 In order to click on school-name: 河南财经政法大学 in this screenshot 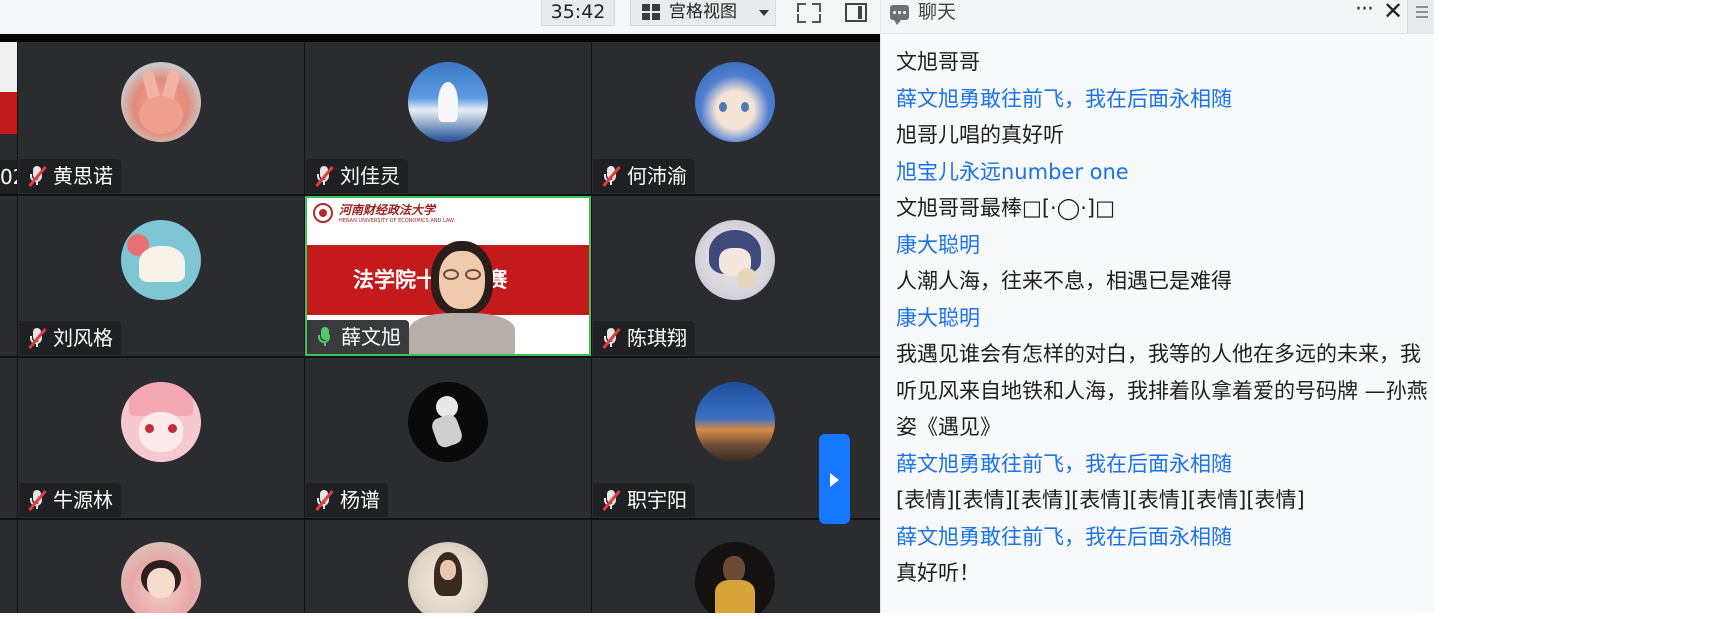, I will do `click(387, 210)`.